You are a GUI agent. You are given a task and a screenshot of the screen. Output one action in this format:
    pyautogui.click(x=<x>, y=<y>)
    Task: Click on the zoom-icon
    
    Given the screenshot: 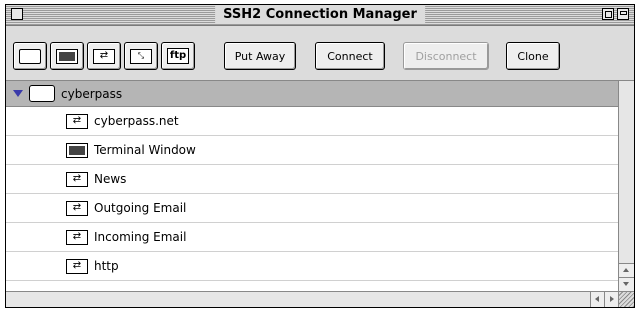 What is the action you would take?
    pyautogui.click(x=608, y=14)
    